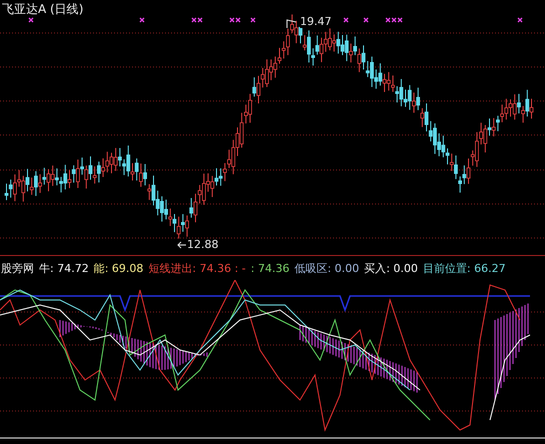 This screenshot has height=444, width=545. Describe the element at coordinates (202, 244) in the screenshot. I see `price-label: 12.88` at that location.